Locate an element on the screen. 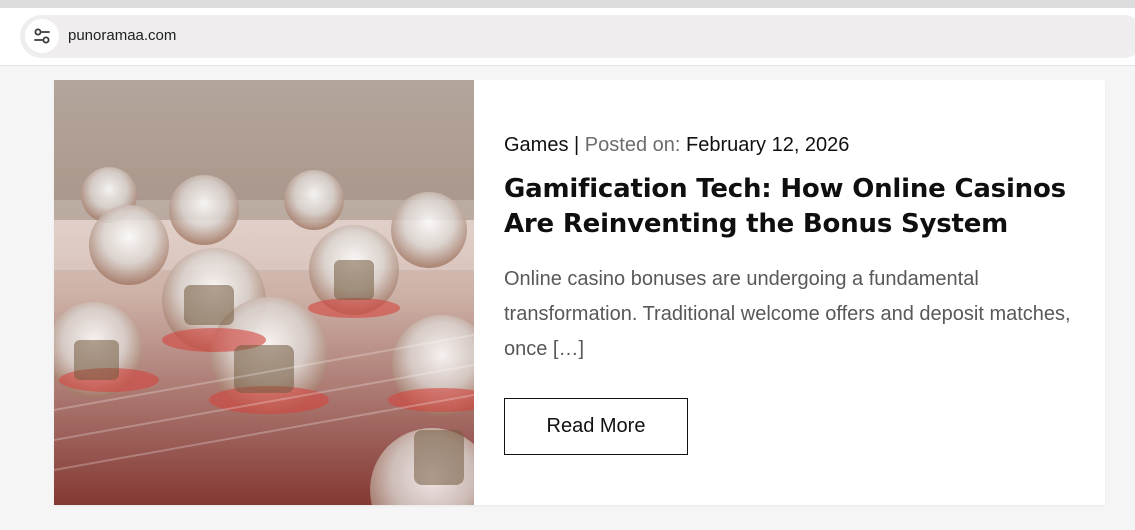  url-text: punoramaa.com is located at coordinates (122, 35).